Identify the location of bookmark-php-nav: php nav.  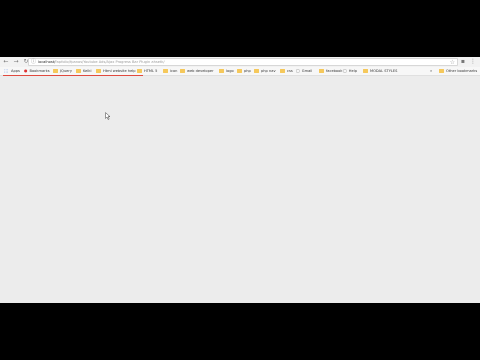
(265, 71).